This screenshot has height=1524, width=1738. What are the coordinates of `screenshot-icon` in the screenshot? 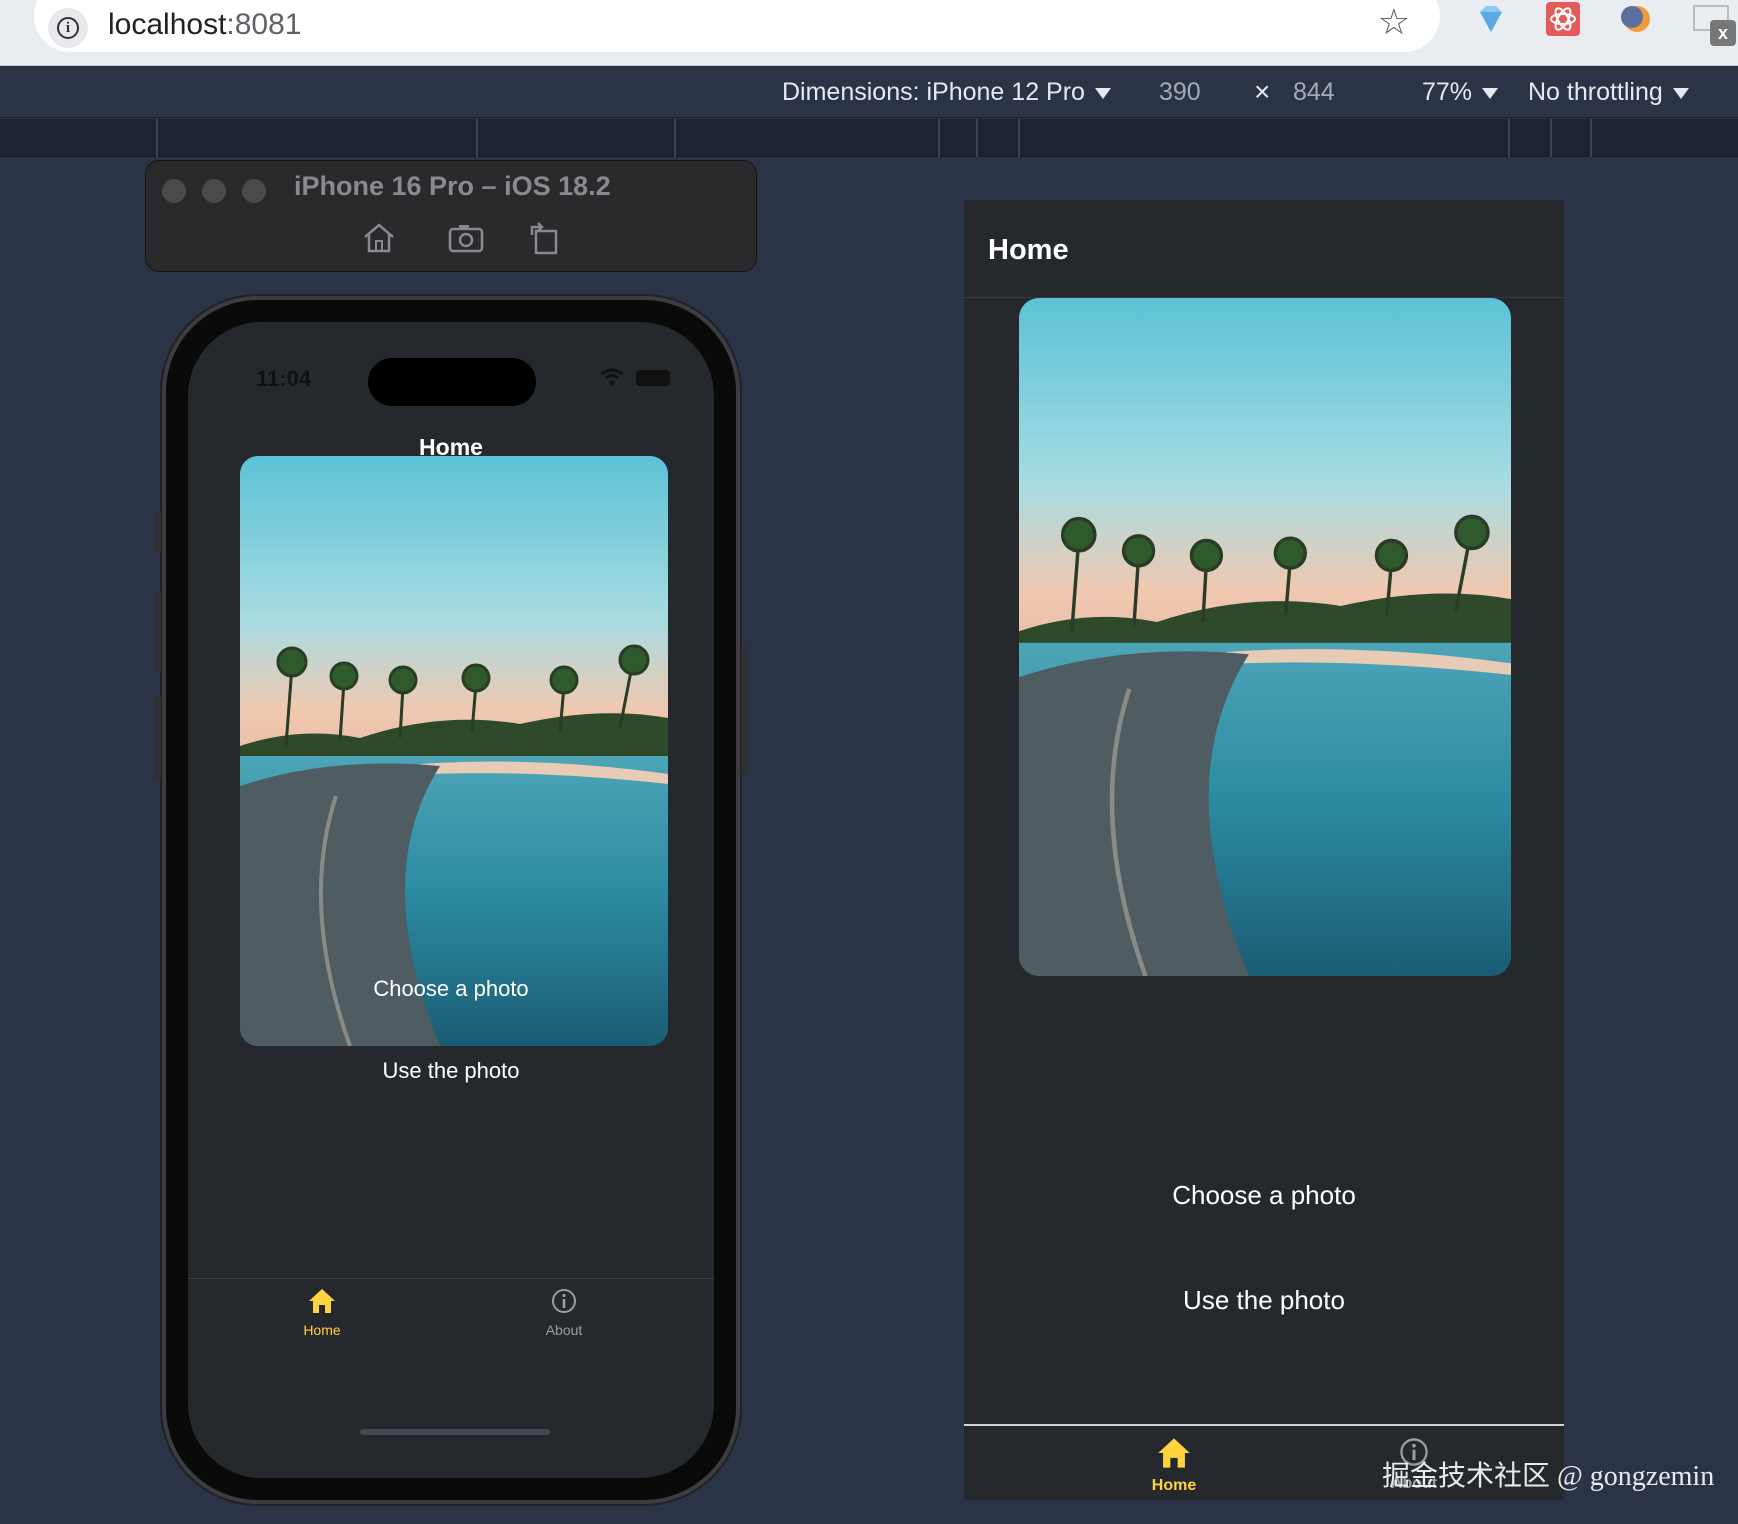 It's located at (466, 238).